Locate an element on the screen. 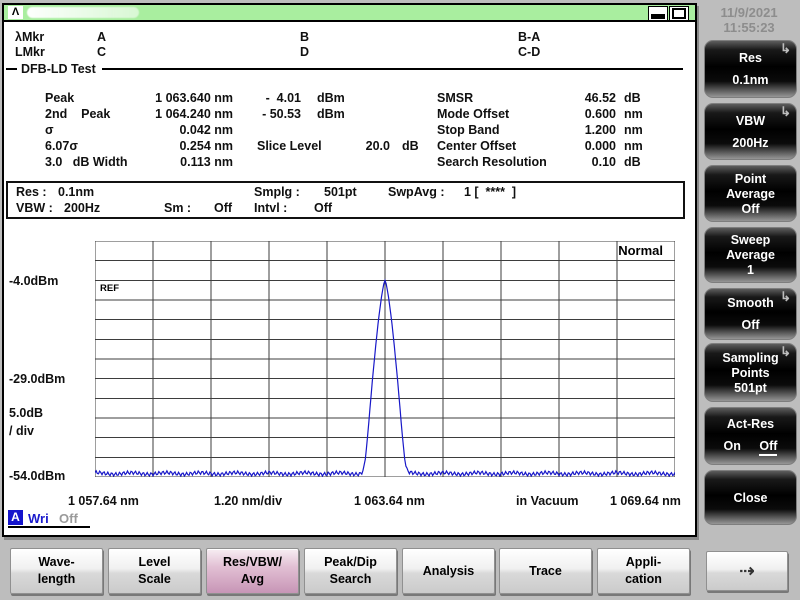  x-scale-label: 1.20 nm/div is located at coordinates (248, 501).